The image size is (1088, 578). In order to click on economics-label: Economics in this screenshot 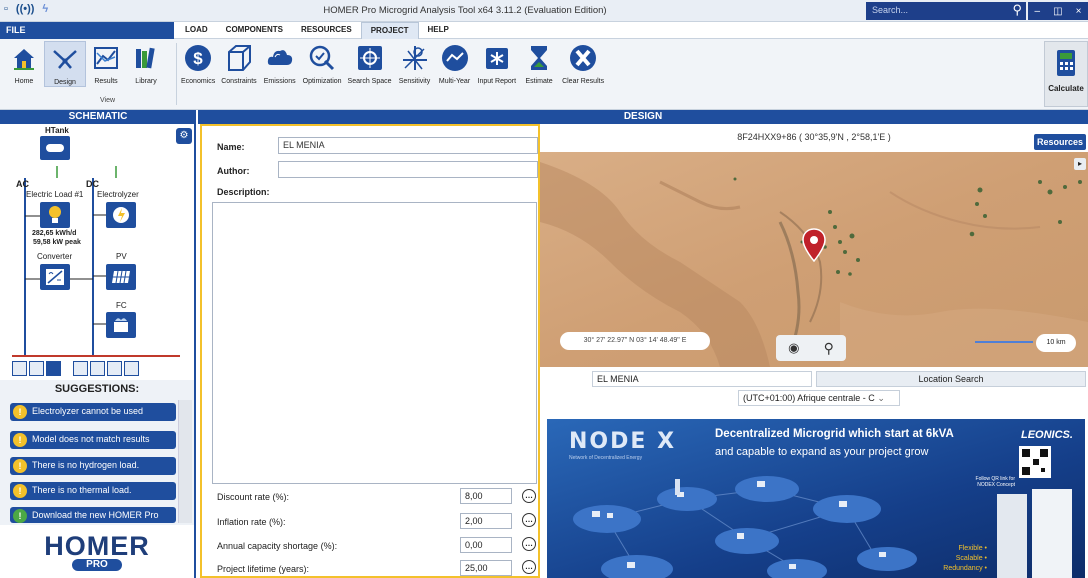, I will do `click(198, 81)`.